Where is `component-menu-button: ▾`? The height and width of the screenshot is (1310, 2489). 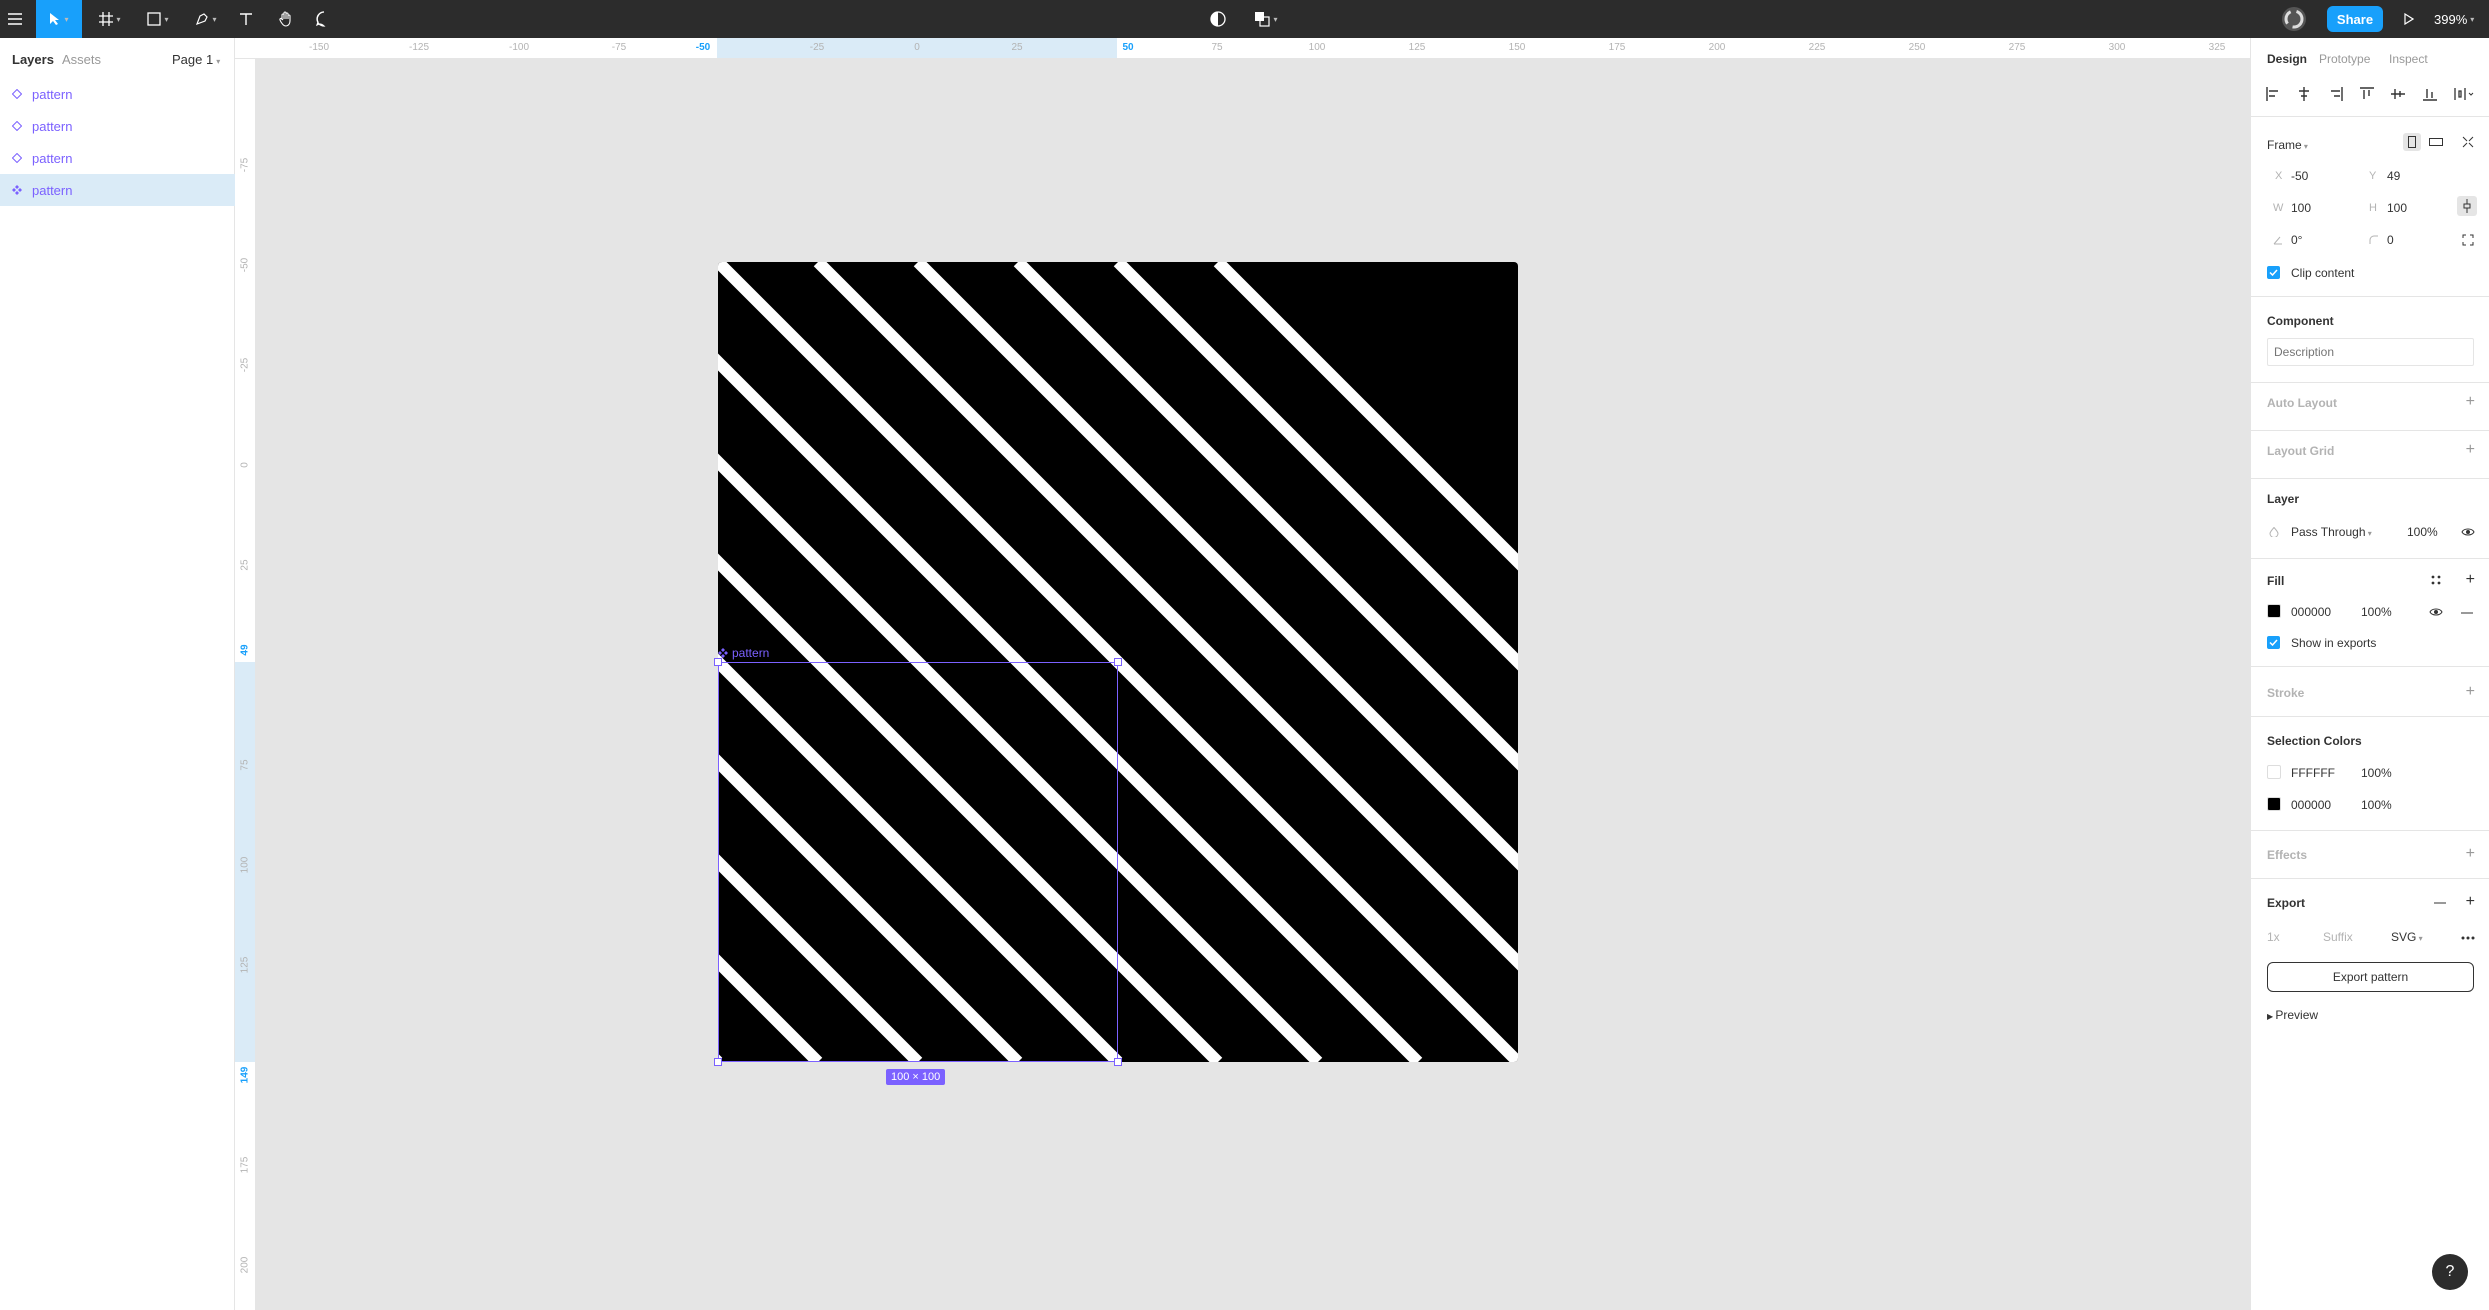 component-menu-button: ▾ is located at coordinates (1266, 19).